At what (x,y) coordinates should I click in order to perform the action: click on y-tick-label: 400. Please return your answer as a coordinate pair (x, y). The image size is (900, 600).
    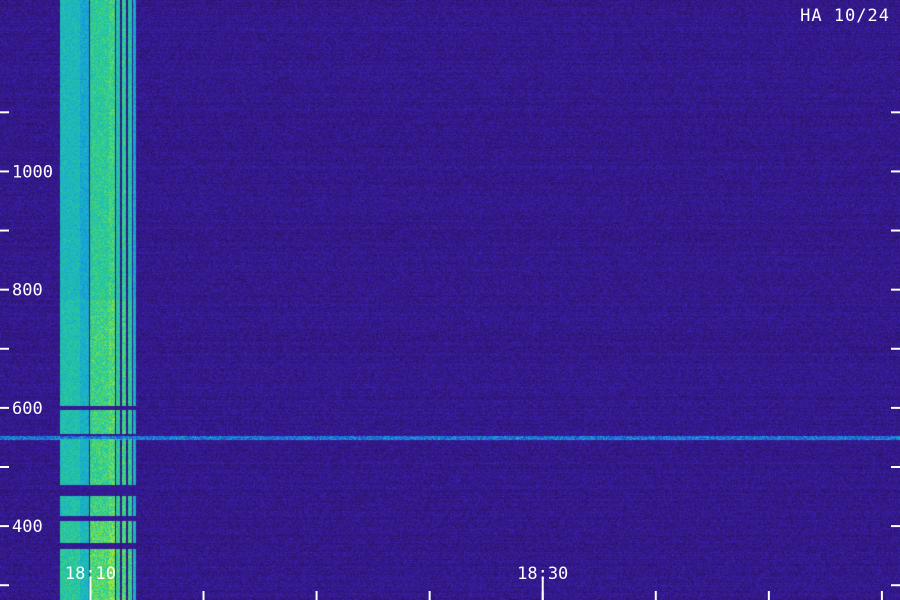
    Looking at the image, I should click on (27, 527).